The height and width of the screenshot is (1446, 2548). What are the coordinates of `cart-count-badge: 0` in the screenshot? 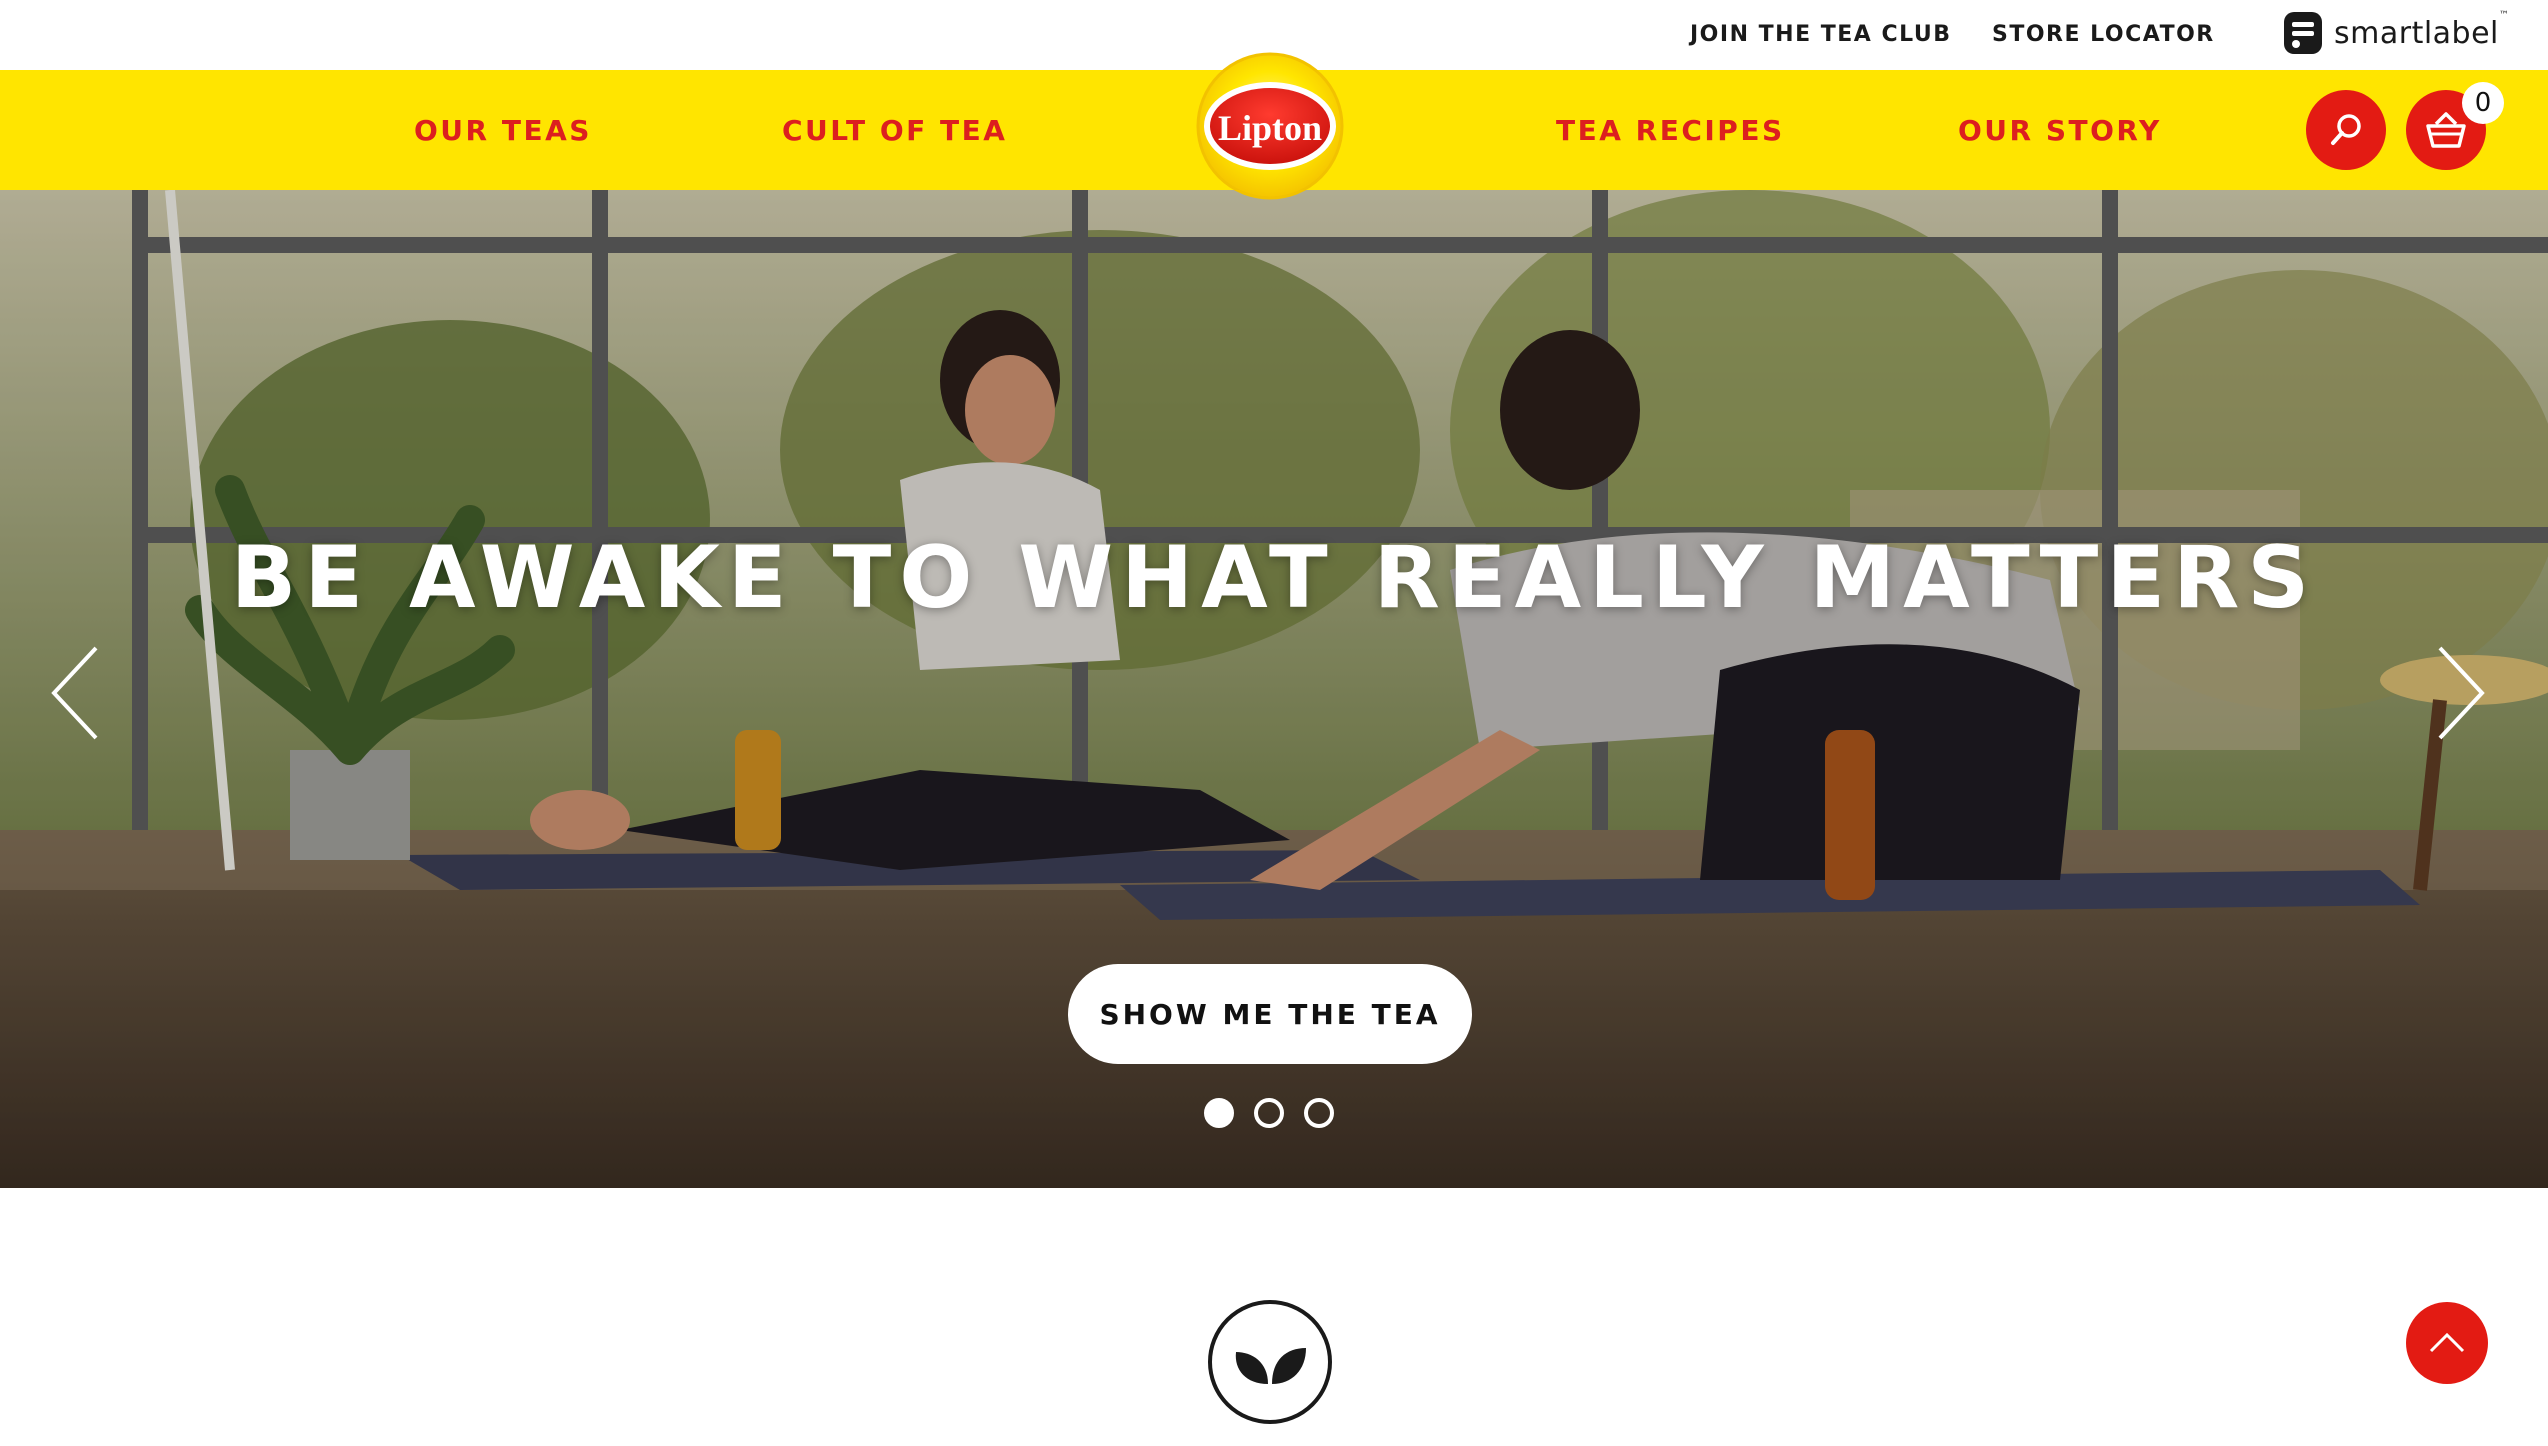 It's located at (2483, 103).